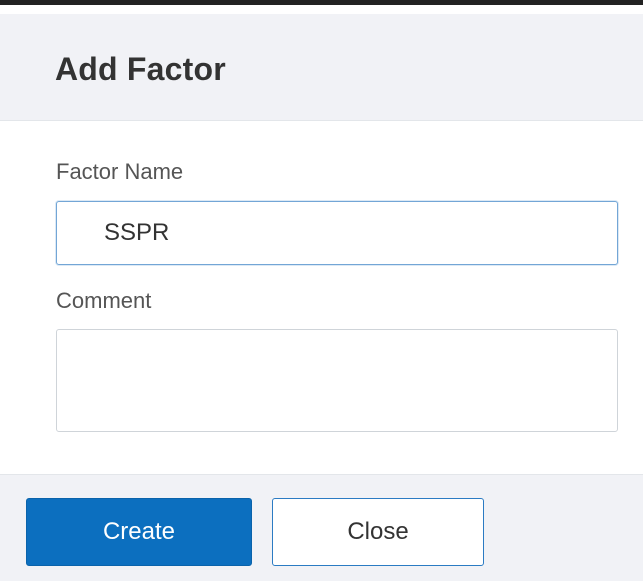  I want to click on comment-label: Comment, so click(104, 300).